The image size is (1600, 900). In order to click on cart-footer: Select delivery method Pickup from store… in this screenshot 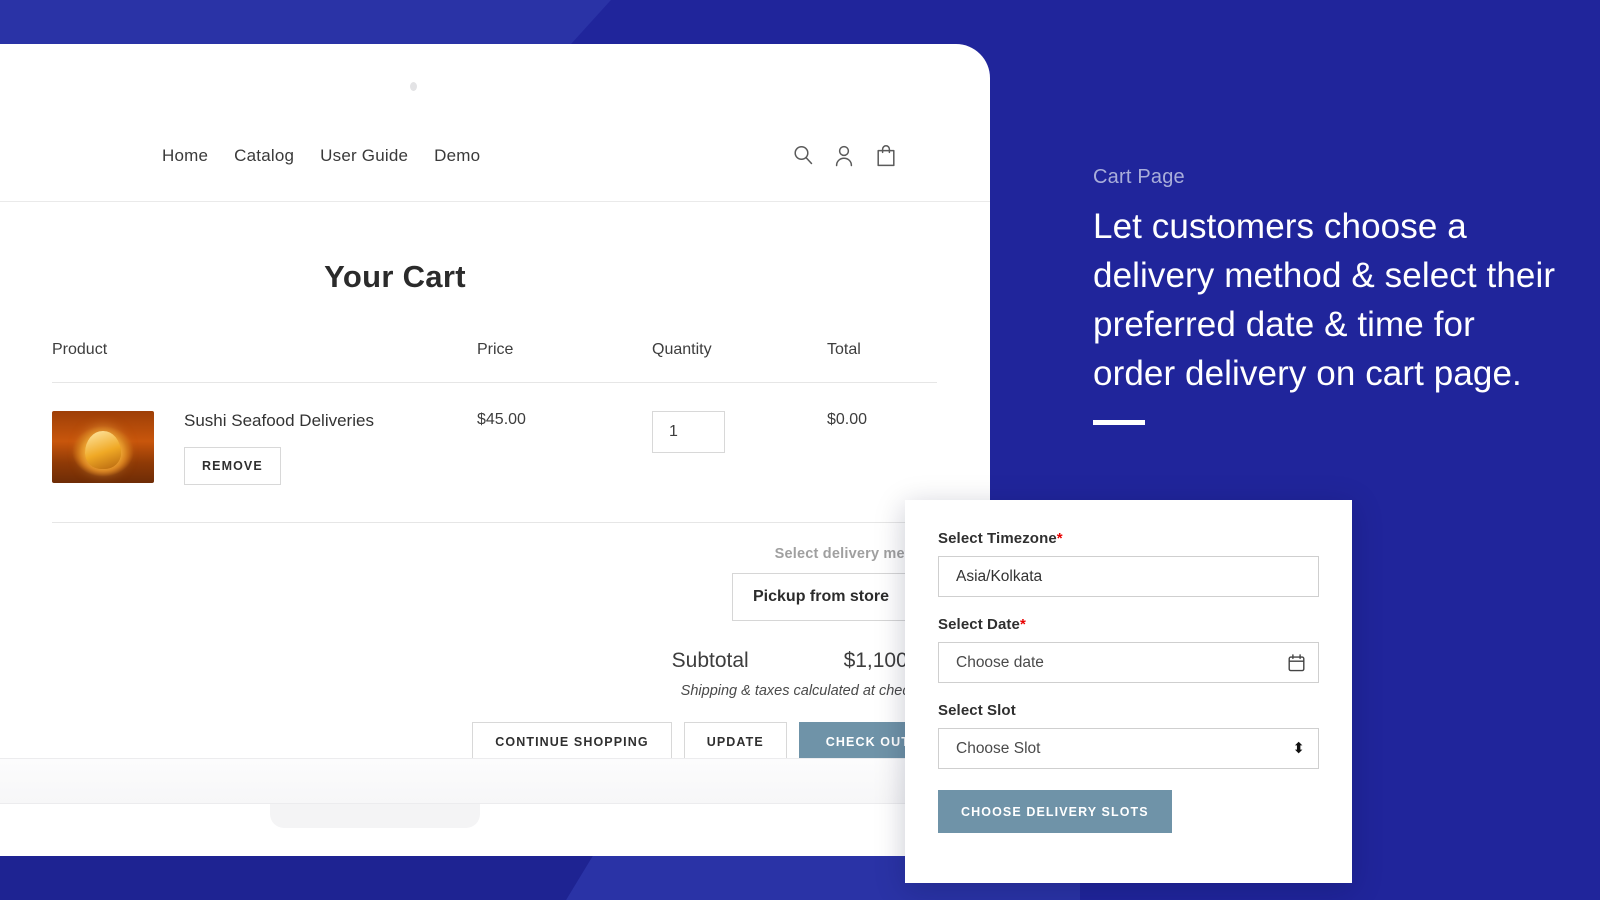, I will do `click(494, 643)`.